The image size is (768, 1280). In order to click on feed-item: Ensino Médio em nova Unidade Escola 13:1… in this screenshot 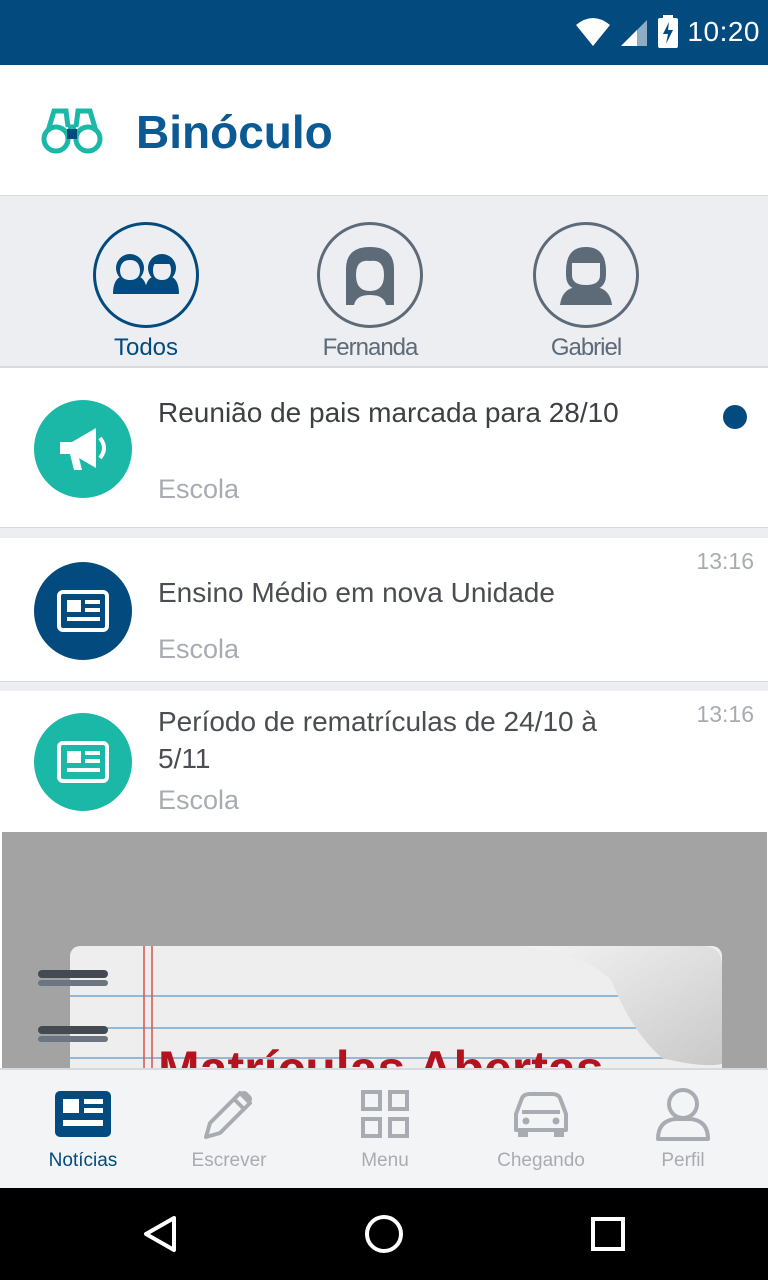, I will do `click(384, 610)`.